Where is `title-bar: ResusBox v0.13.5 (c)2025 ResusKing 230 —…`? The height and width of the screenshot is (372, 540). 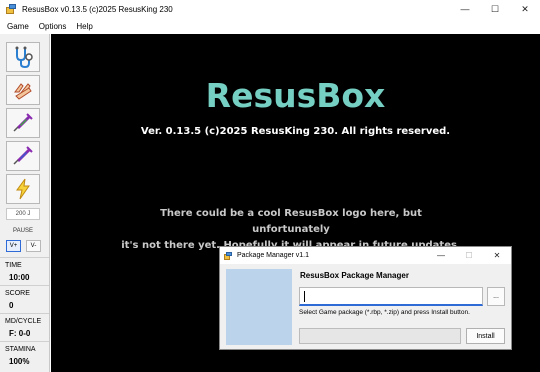 title-bar: ResusBox v0.13.5 (c)2025 ResusKing 230 —… is located at coordinates (270, 9).